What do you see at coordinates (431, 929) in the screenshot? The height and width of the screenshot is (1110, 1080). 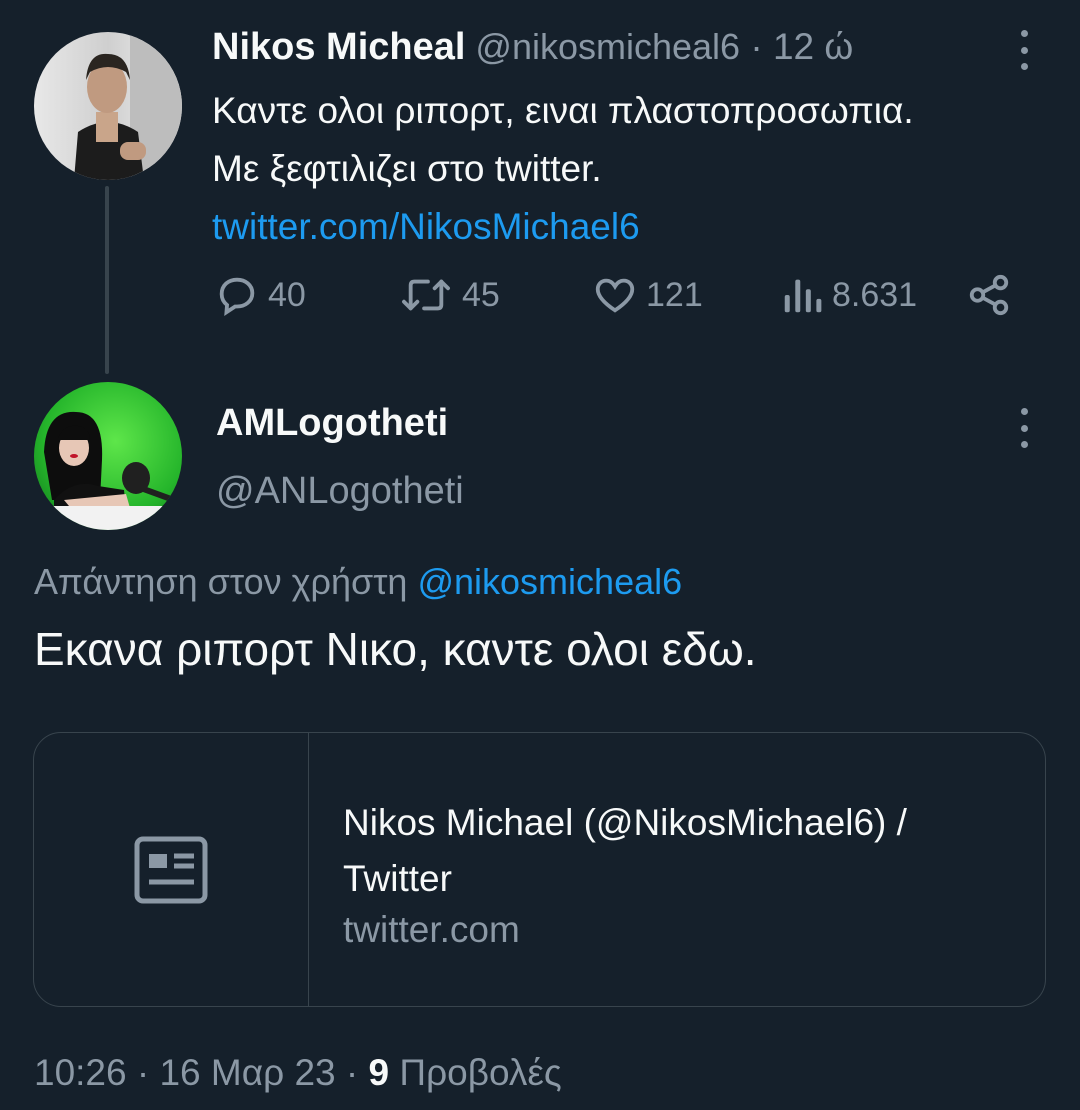 I see `link-card-domain: twitter.com` at bounding box center [431, 929].